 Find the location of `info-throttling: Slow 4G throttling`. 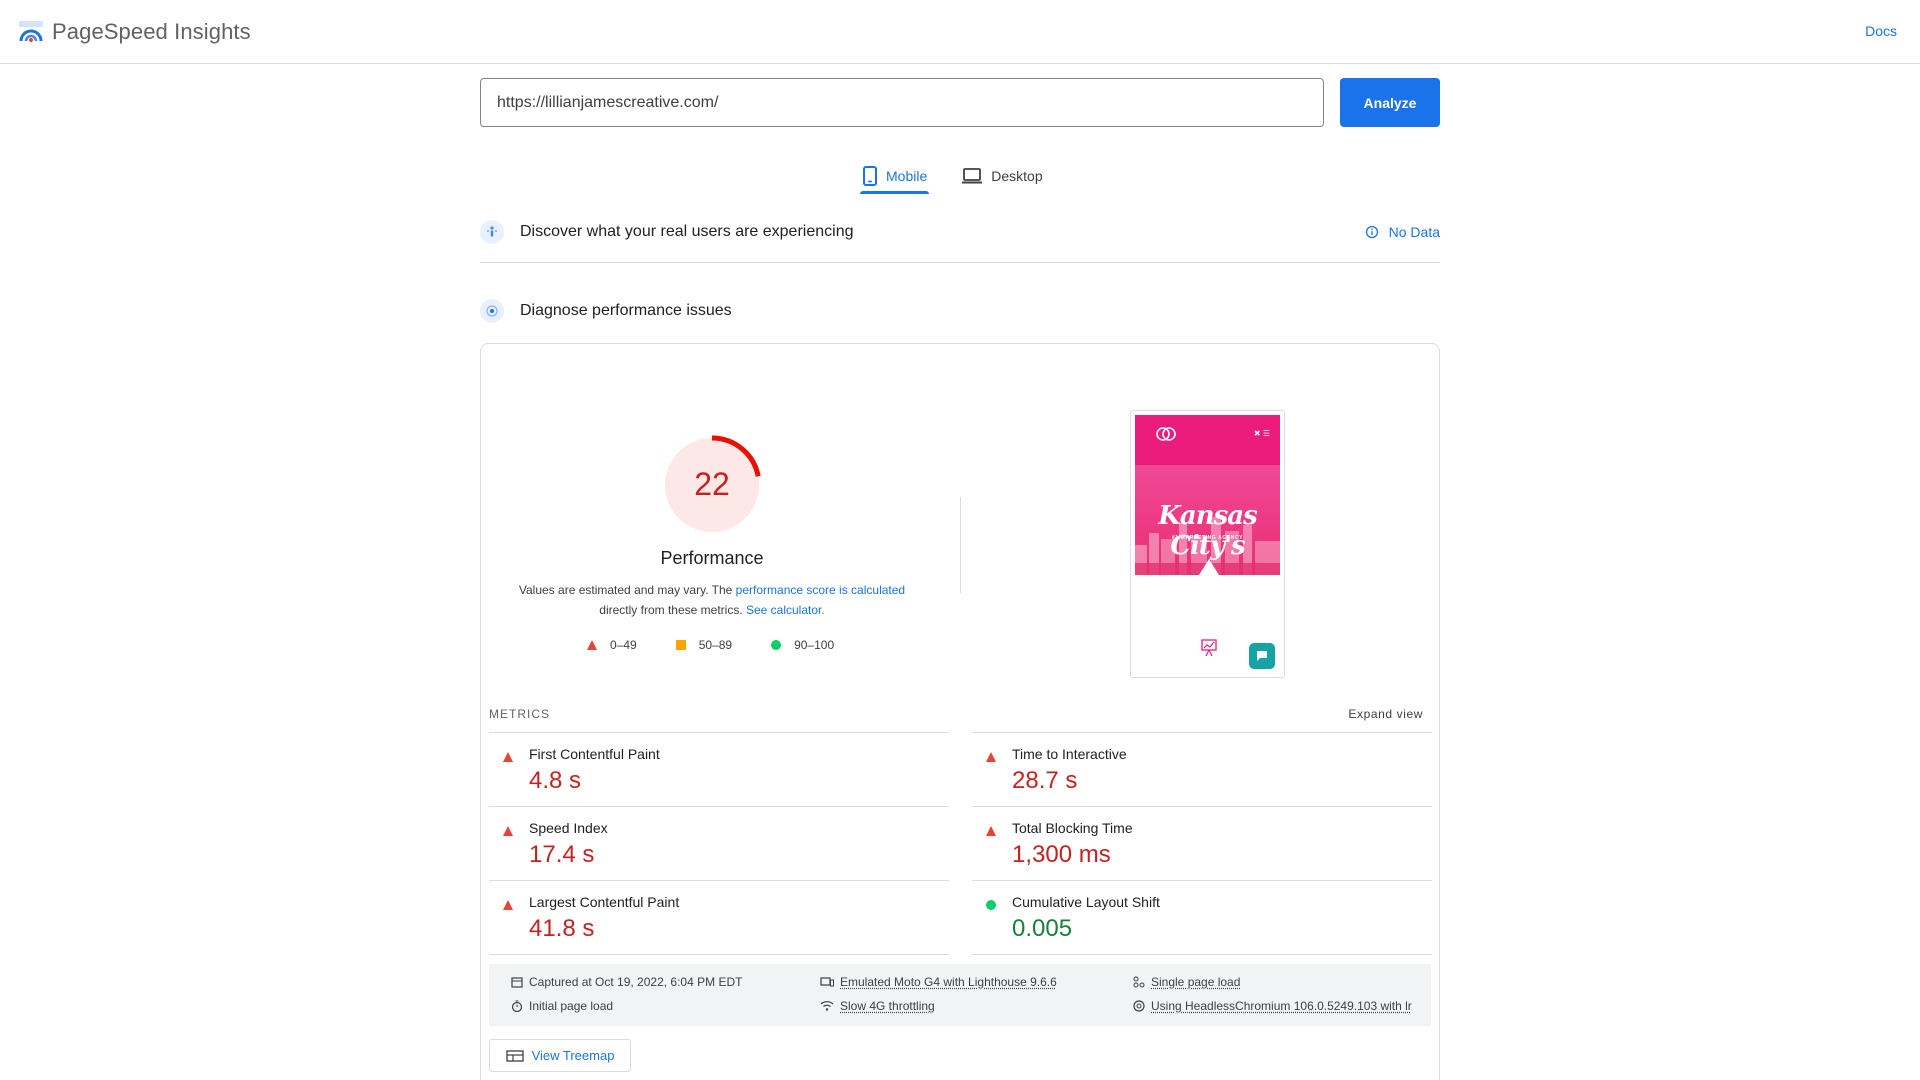

info-throttling: Slow 4G throttling is located at coordinates (877, 1006).